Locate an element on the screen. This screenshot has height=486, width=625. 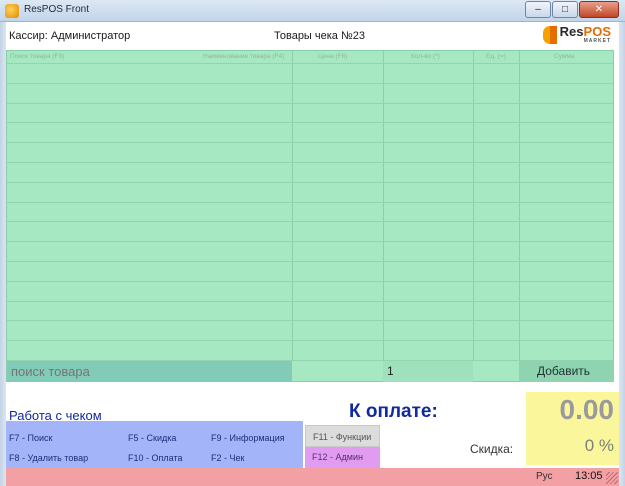
column-search: Поиск товара (F3) is located at coordinates (37, 56).